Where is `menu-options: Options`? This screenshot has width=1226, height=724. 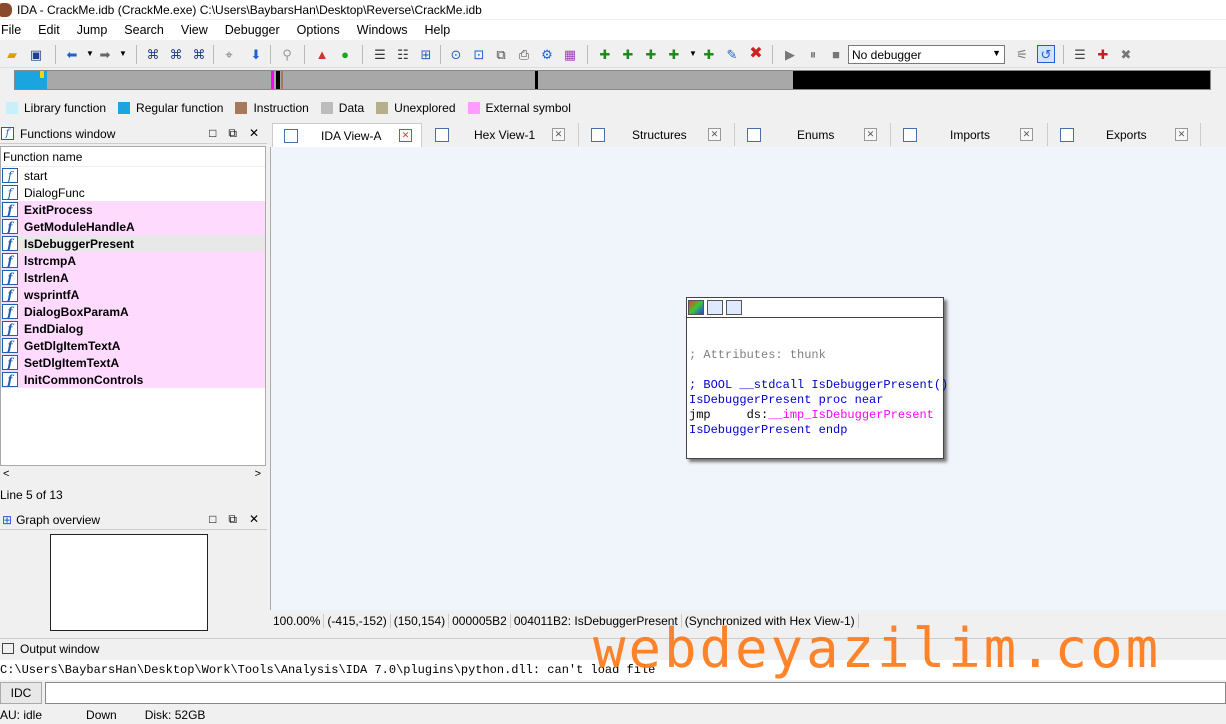
menu-options: Options is located at coordinates (322, 30).